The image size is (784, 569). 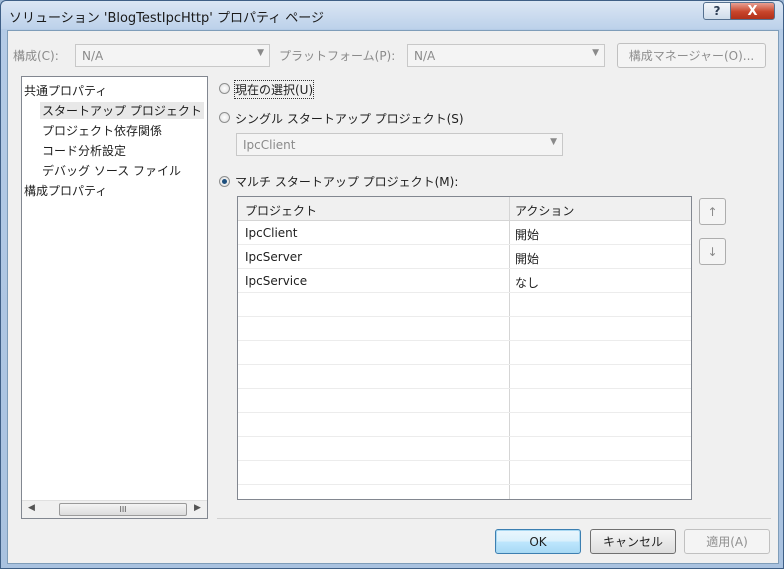 What do you see at coordinates (224, 181) in the screenshot?
I see `multi-startup-radio` at bounding box center [224, 181].